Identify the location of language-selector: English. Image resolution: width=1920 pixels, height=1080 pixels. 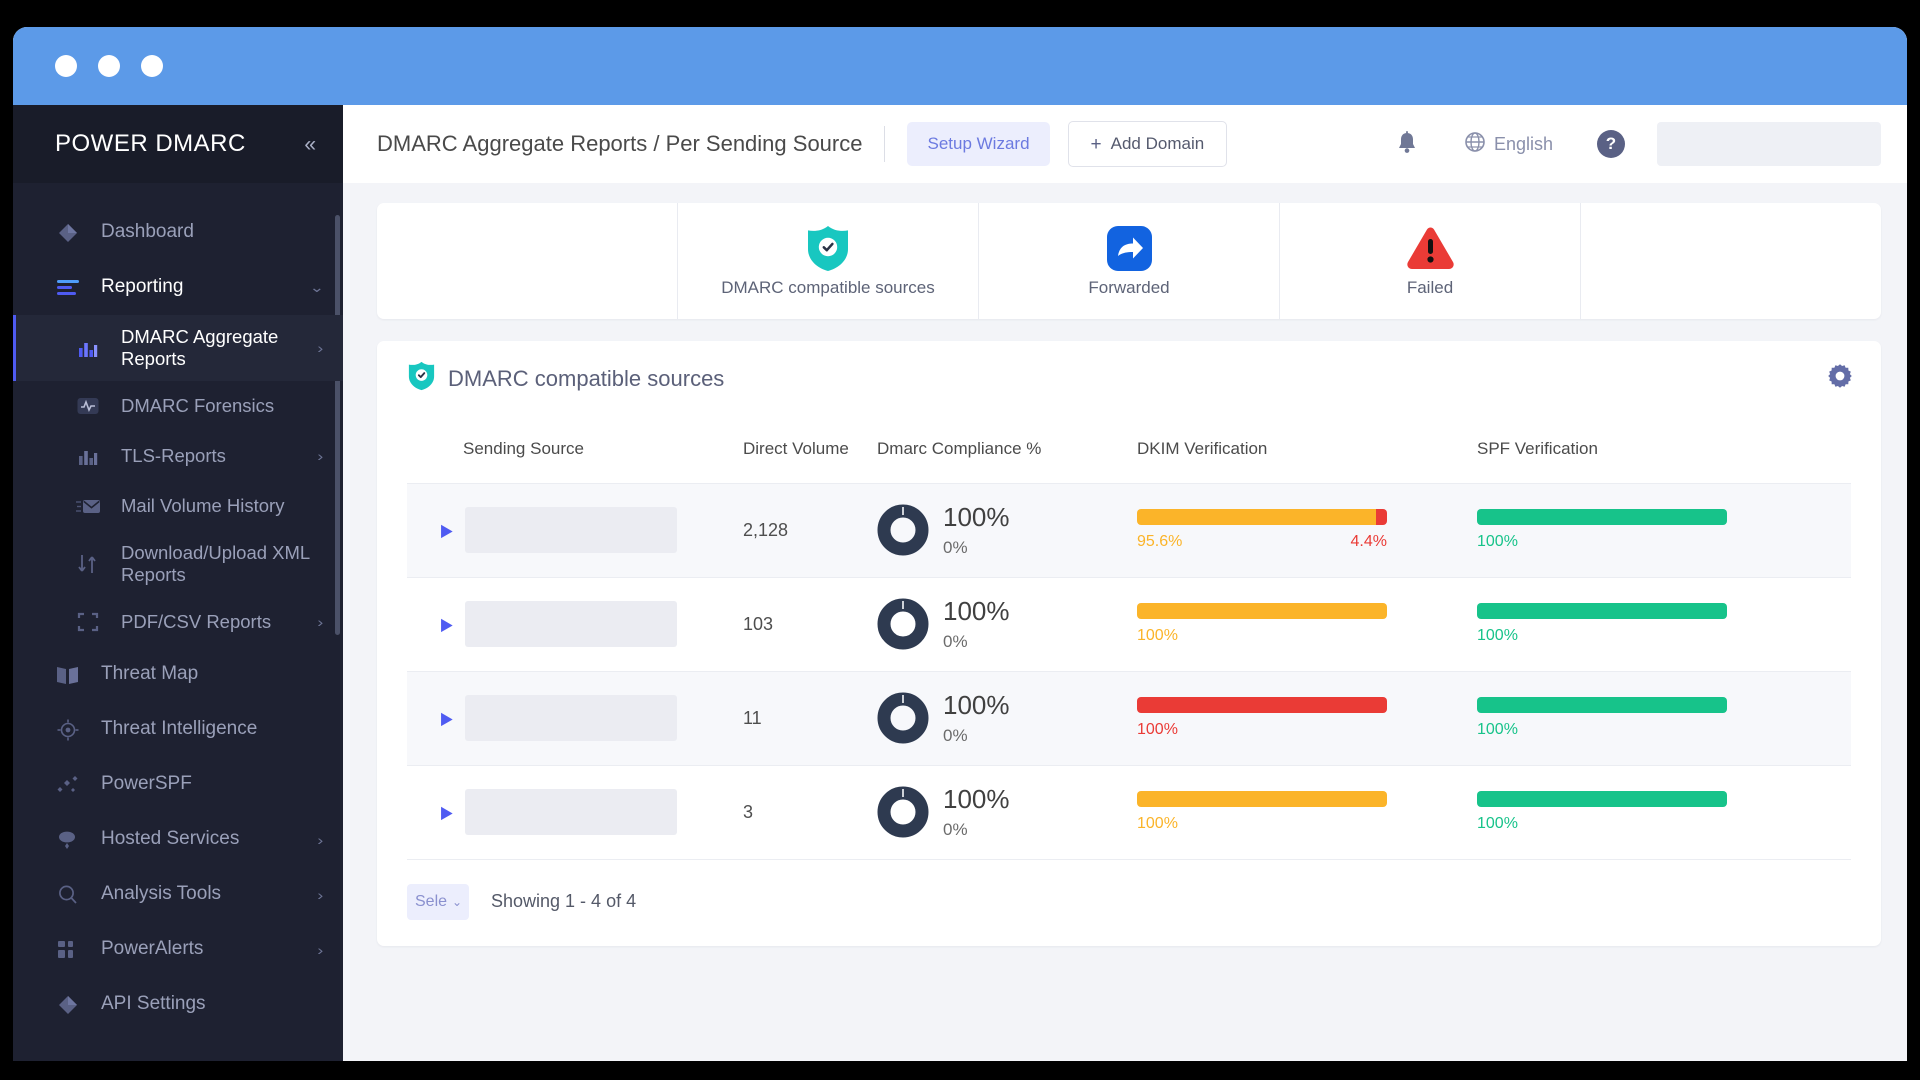
(1509, 144).